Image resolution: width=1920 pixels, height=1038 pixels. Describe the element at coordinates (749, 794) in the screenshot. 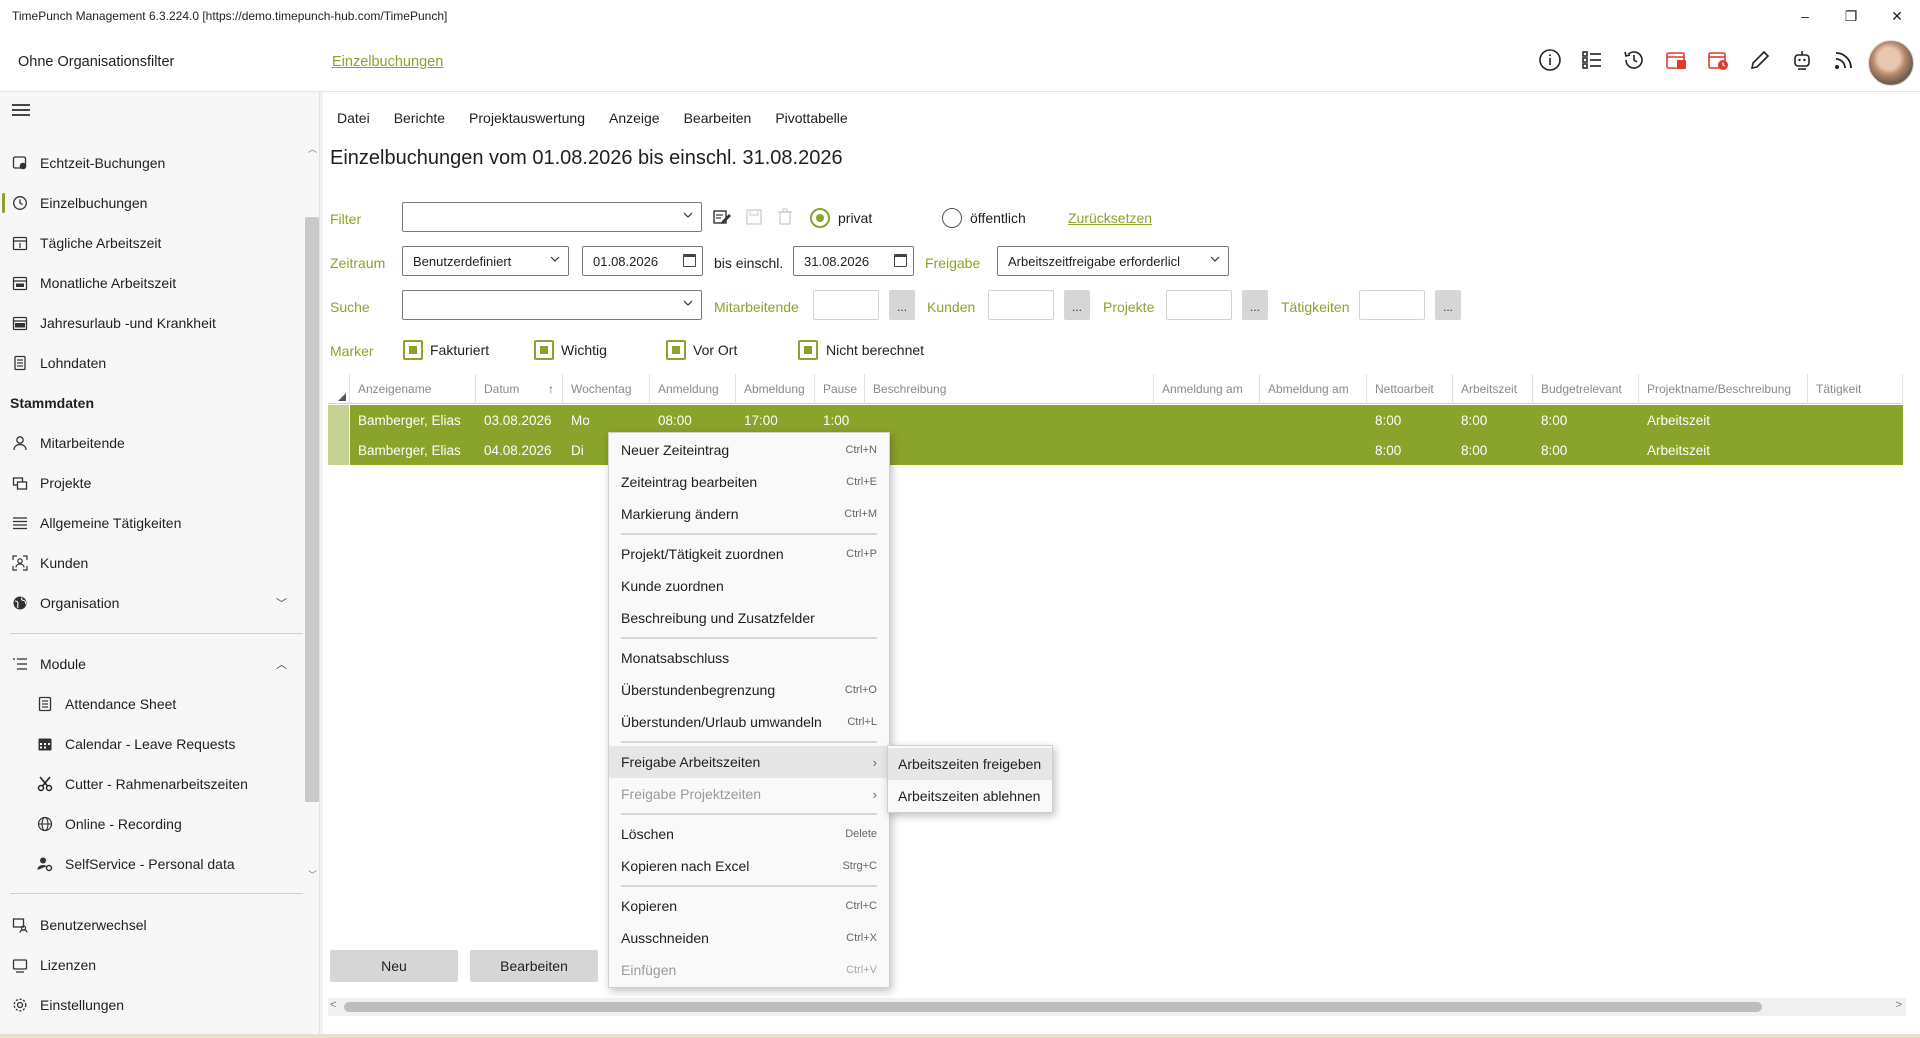

I see `menu-item-freigabe-projektzeiten: Freigabe Projektzeiten ›` at that location.